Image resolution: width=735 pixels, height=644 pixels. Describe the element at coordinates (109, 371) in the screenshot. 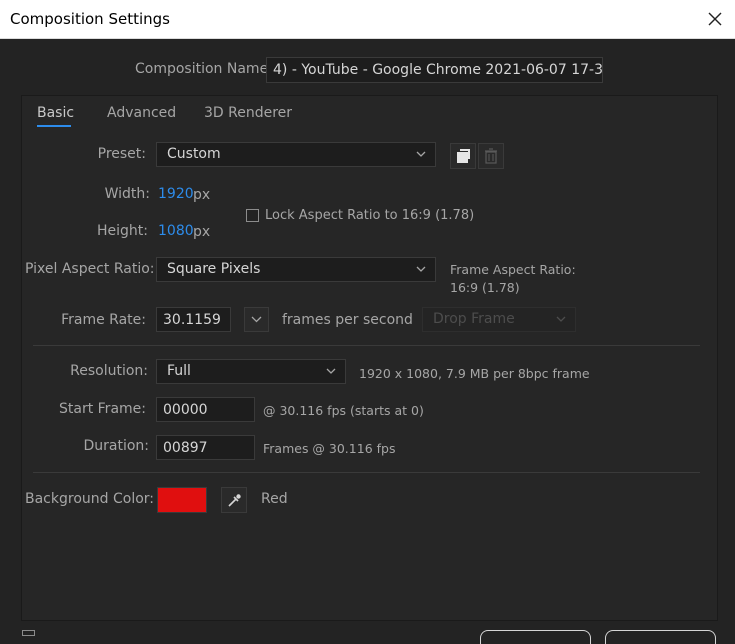

I see `resolution-label: Resolution:` at that location.